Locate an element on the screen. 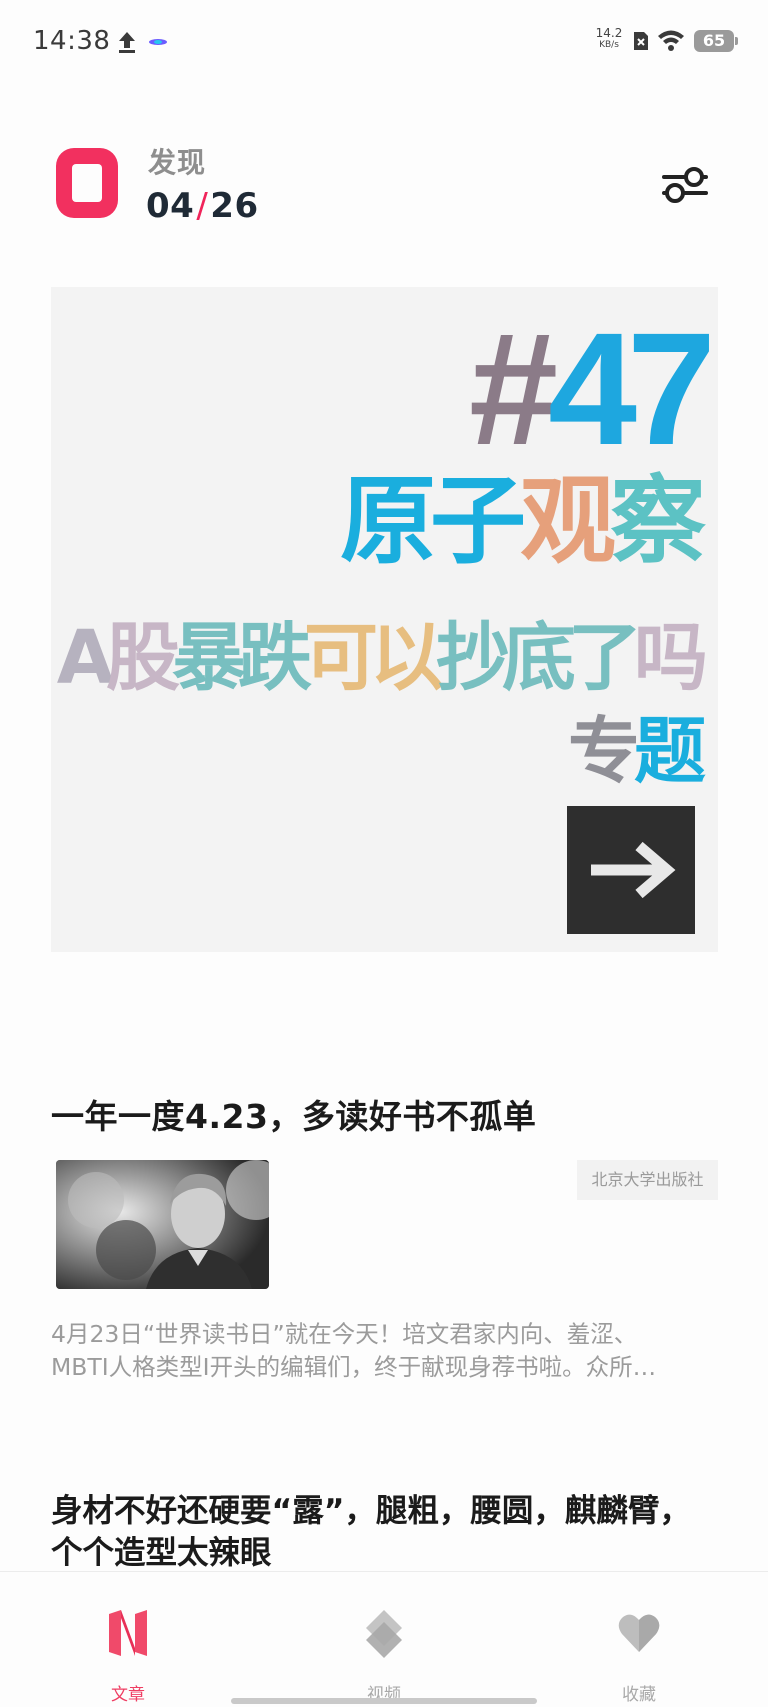 The width and height of the screenshot is (768, 1707). page-title: 发现 is located at coordinates (177, 162).